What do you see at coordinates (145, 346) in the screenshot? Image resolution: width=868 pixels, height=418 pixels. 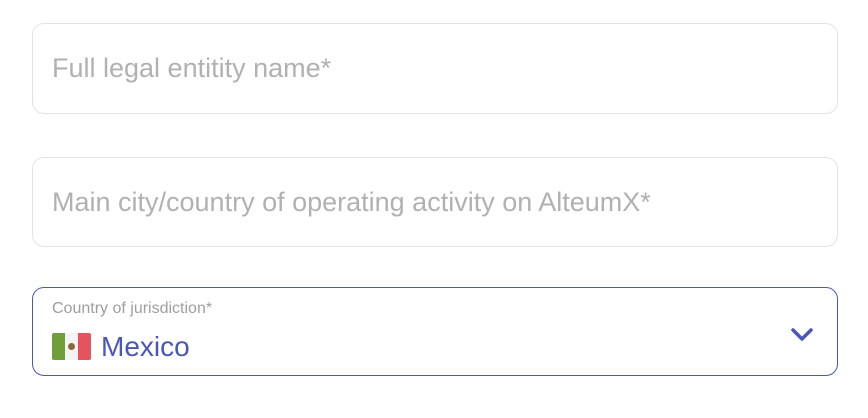 I see `jurisdiction-selected-value: Mexico` at bounding box center [145, 346].